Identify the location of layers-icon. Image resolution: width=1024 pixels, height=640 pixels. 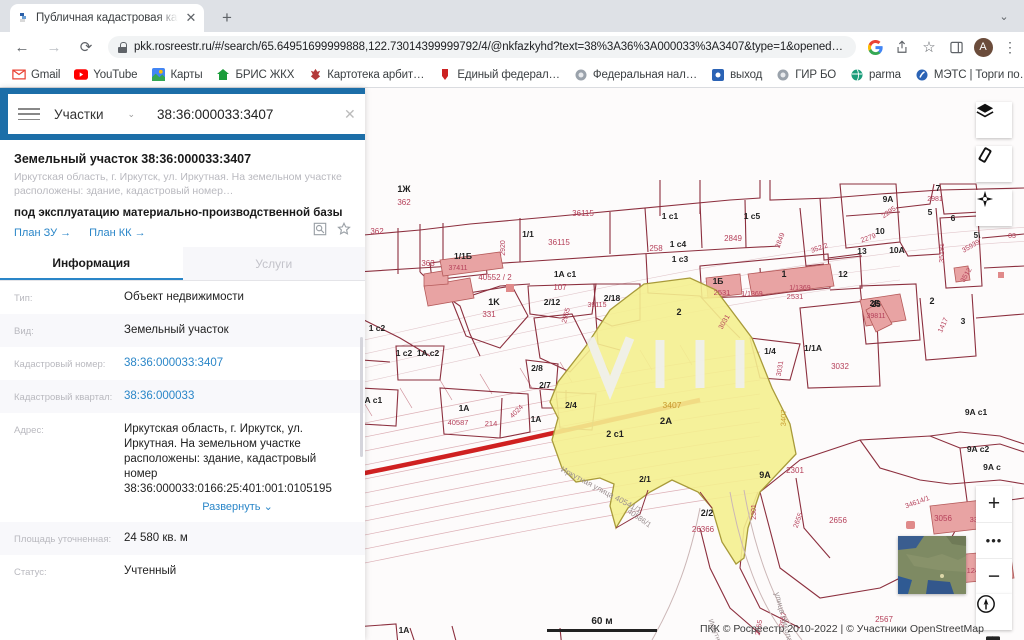
(994, 120).